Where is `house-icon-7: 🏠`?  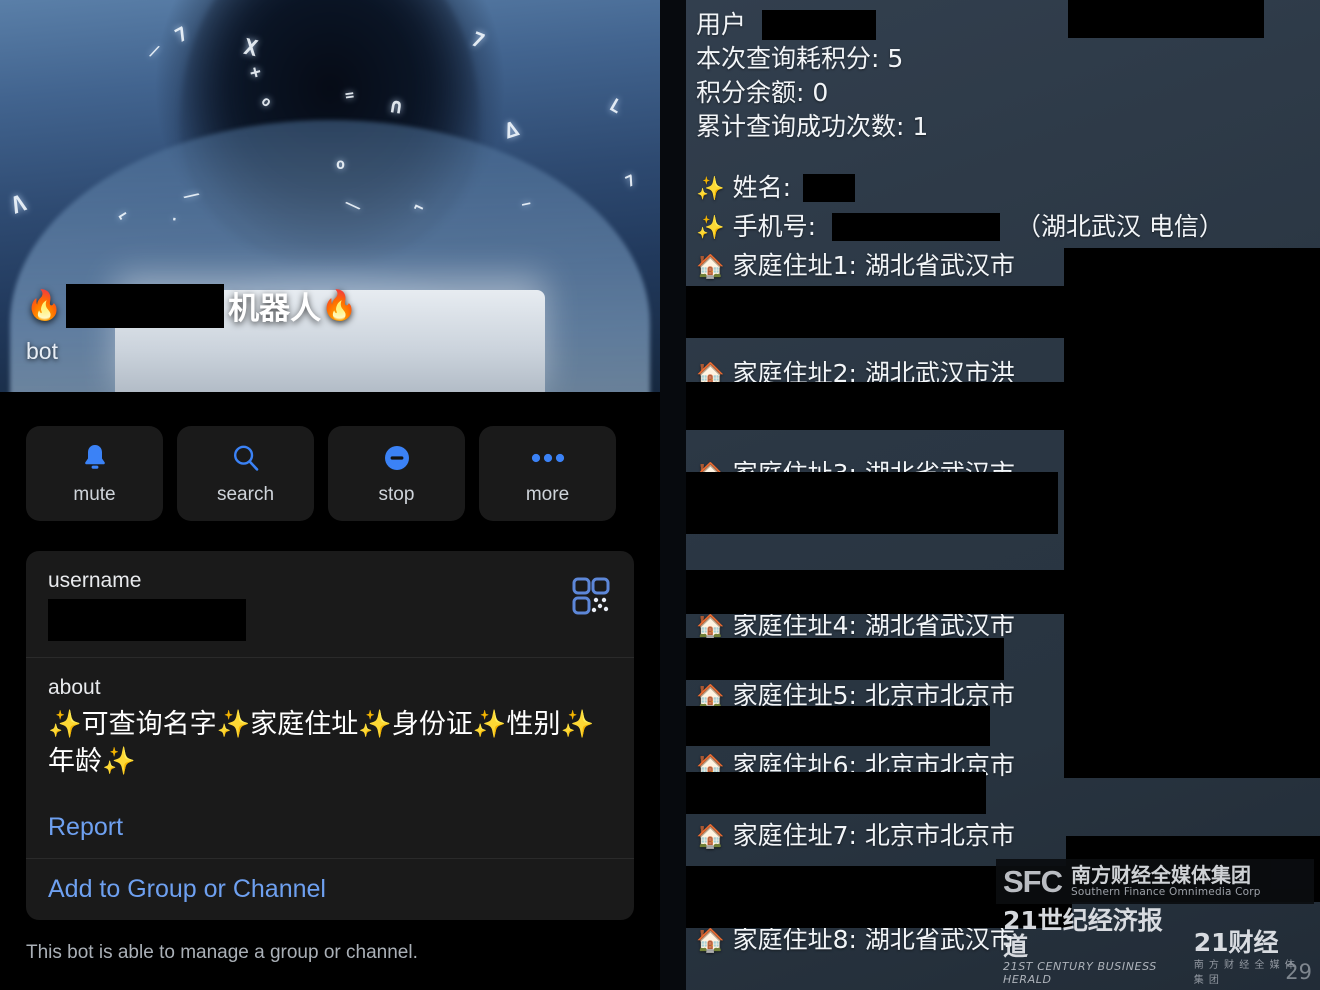 house-icon-7: 🏠 is located at coordinates (710, 837).